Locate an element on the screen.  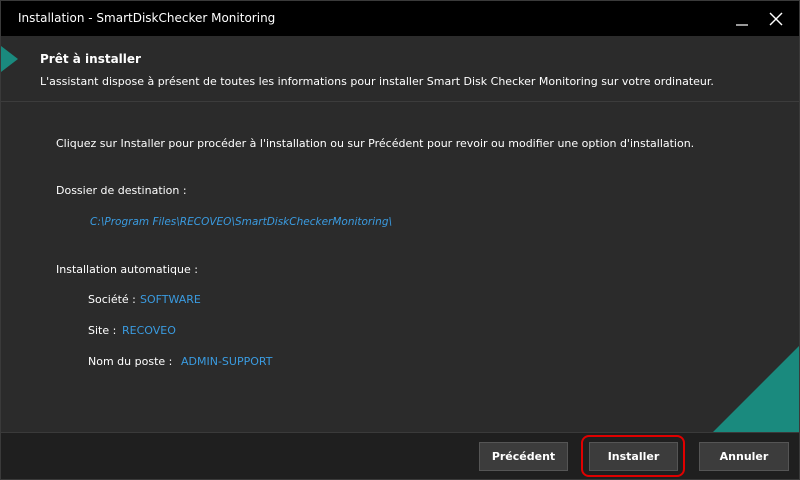
close-icon is located at coordinates (776, 18).